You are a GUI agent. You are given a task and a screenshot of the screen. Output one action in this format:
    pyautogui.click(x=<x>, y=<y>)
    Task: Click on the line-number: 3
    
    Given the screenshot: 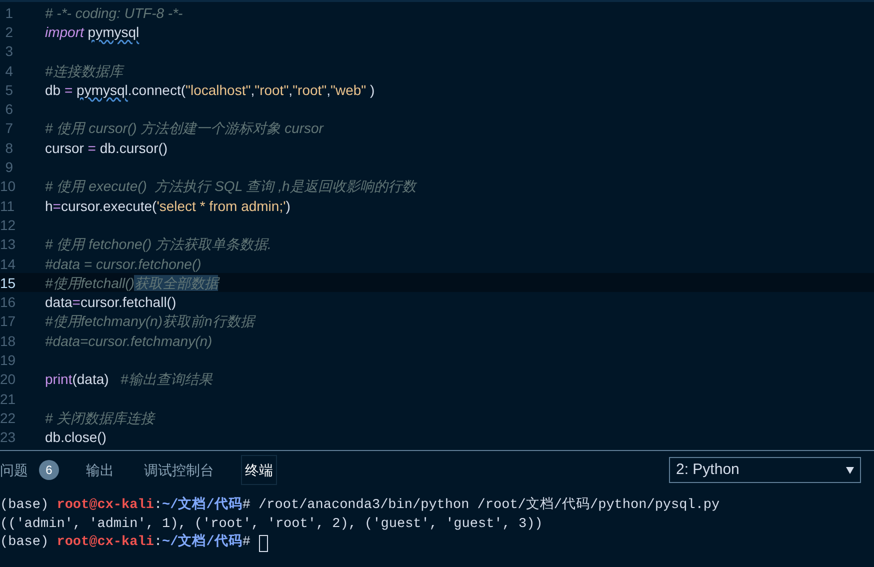 What is the action you would take?
    pyautogui.click(x=8, y=51)
    